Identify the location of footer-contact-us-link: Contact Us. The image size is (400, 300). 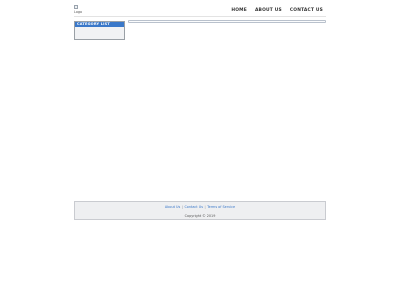
(193, 207).